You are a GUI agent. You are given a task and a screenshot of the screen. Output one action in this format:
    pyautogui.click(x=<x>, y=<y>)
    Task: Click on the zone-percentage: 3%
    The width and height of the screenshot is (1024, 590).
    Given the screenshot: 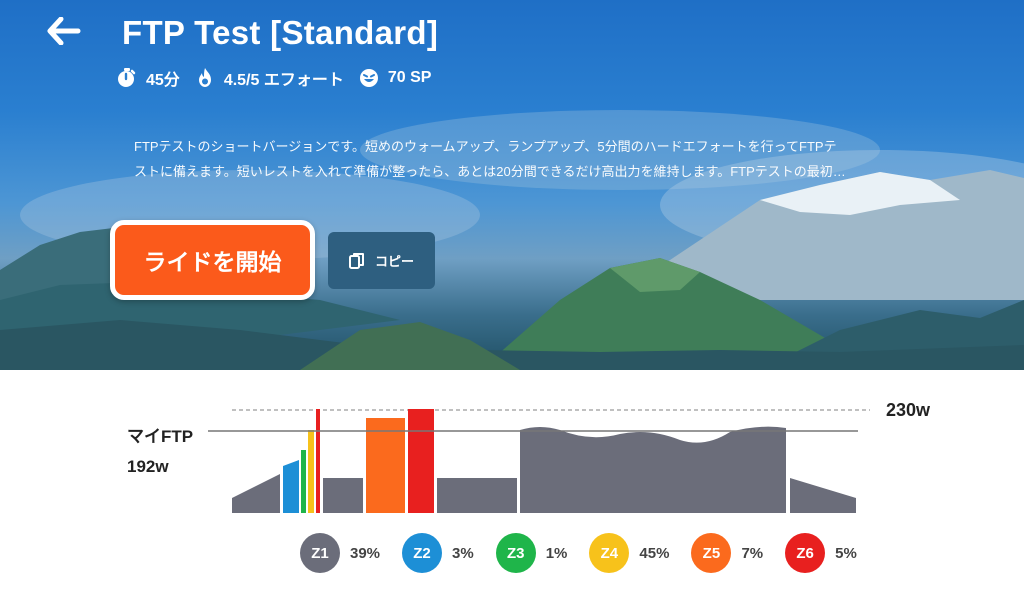 What is the action you would take?
    pyautogui.click(x=463, y=553)
    